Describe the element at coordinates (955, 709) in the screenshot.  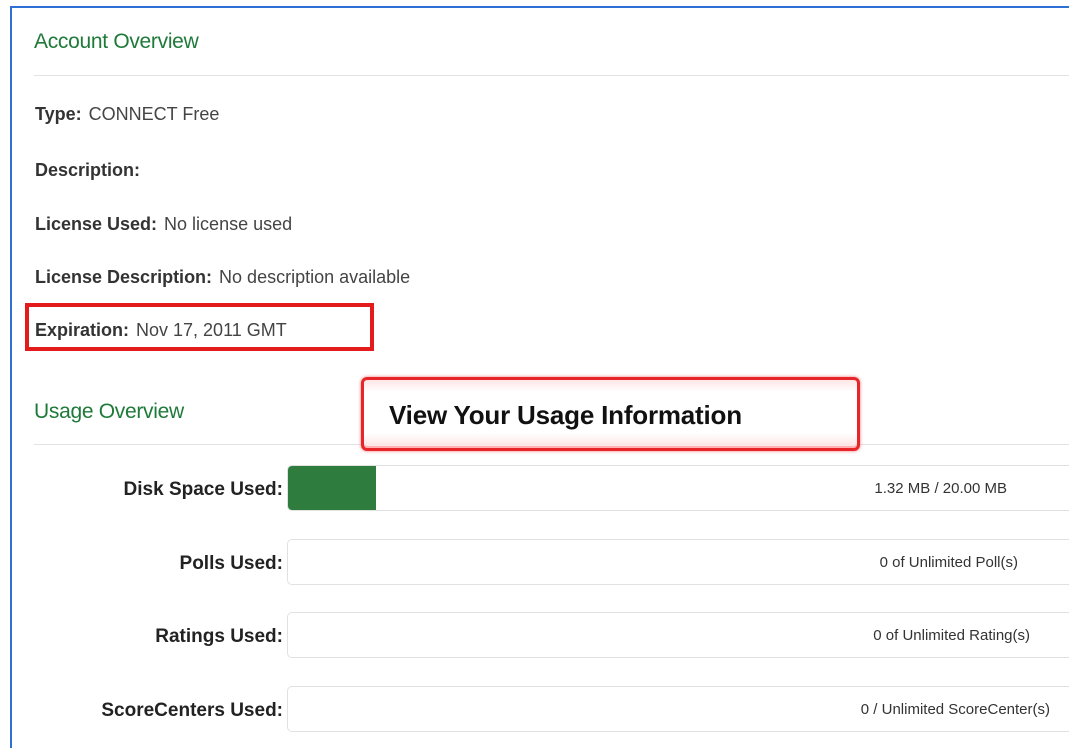
I see `scorecenters-usage-text: 0 / Unlimited ScoreCenter(s)` at that location.